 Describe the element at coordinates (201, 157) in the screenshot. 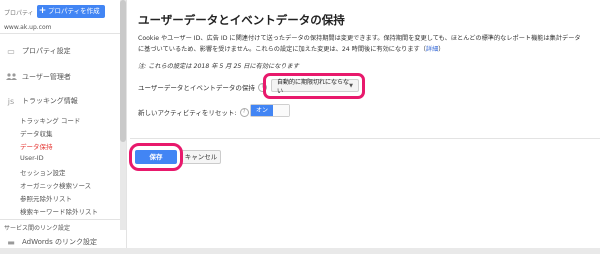

I see `cancel-button: キャンセル` at that location.